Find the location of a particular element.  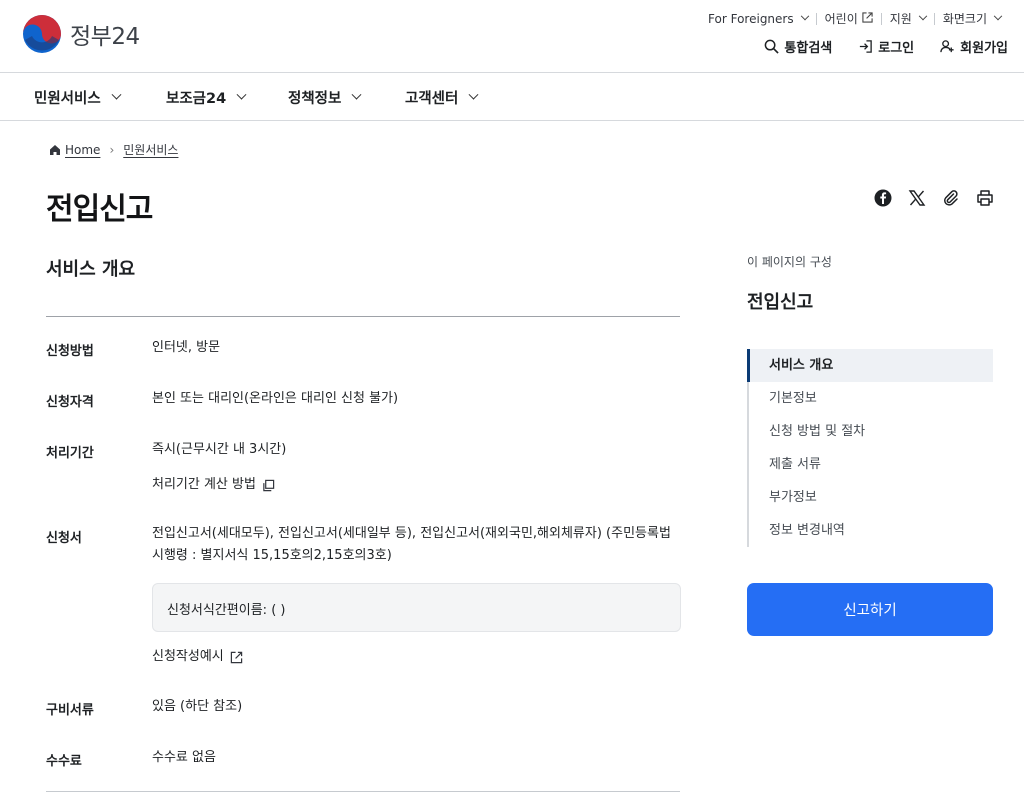

utility-nav: For Foreigners 어린이 지원 화면크기 is located at coordinates (854, 18).